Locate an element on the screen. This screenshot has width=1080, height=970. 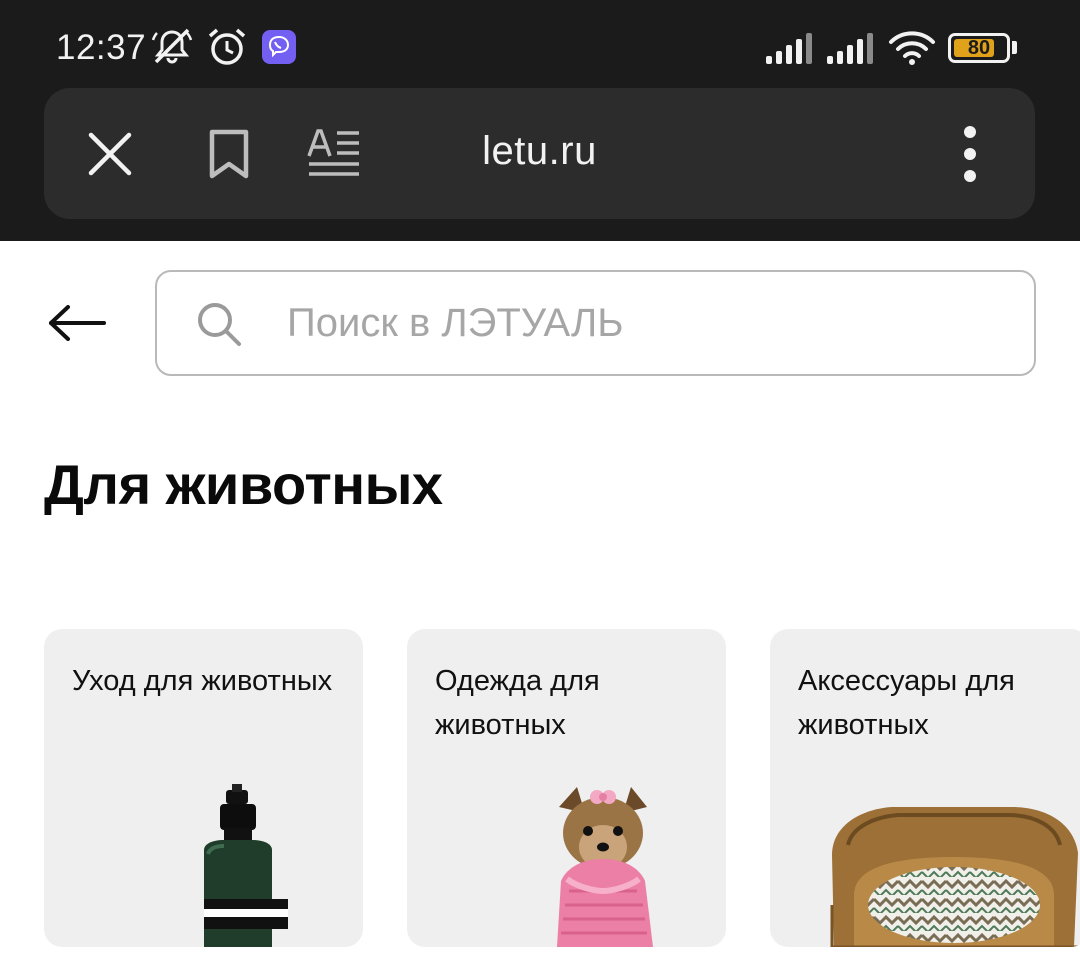
back-button is located at coordinates (77, 323).